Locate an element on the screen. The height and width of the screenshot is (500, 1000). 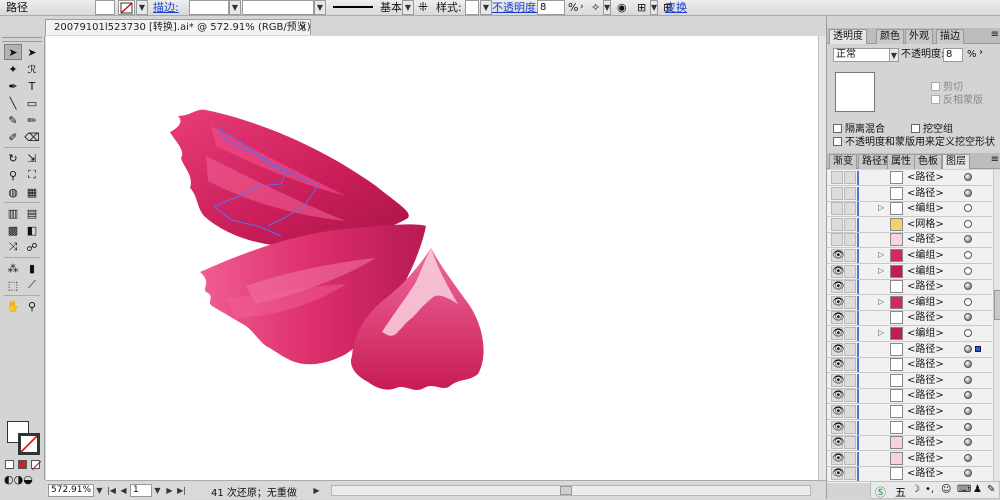
symbol-sprayer-tool: ⁂ is located at coordinates (13, 268).